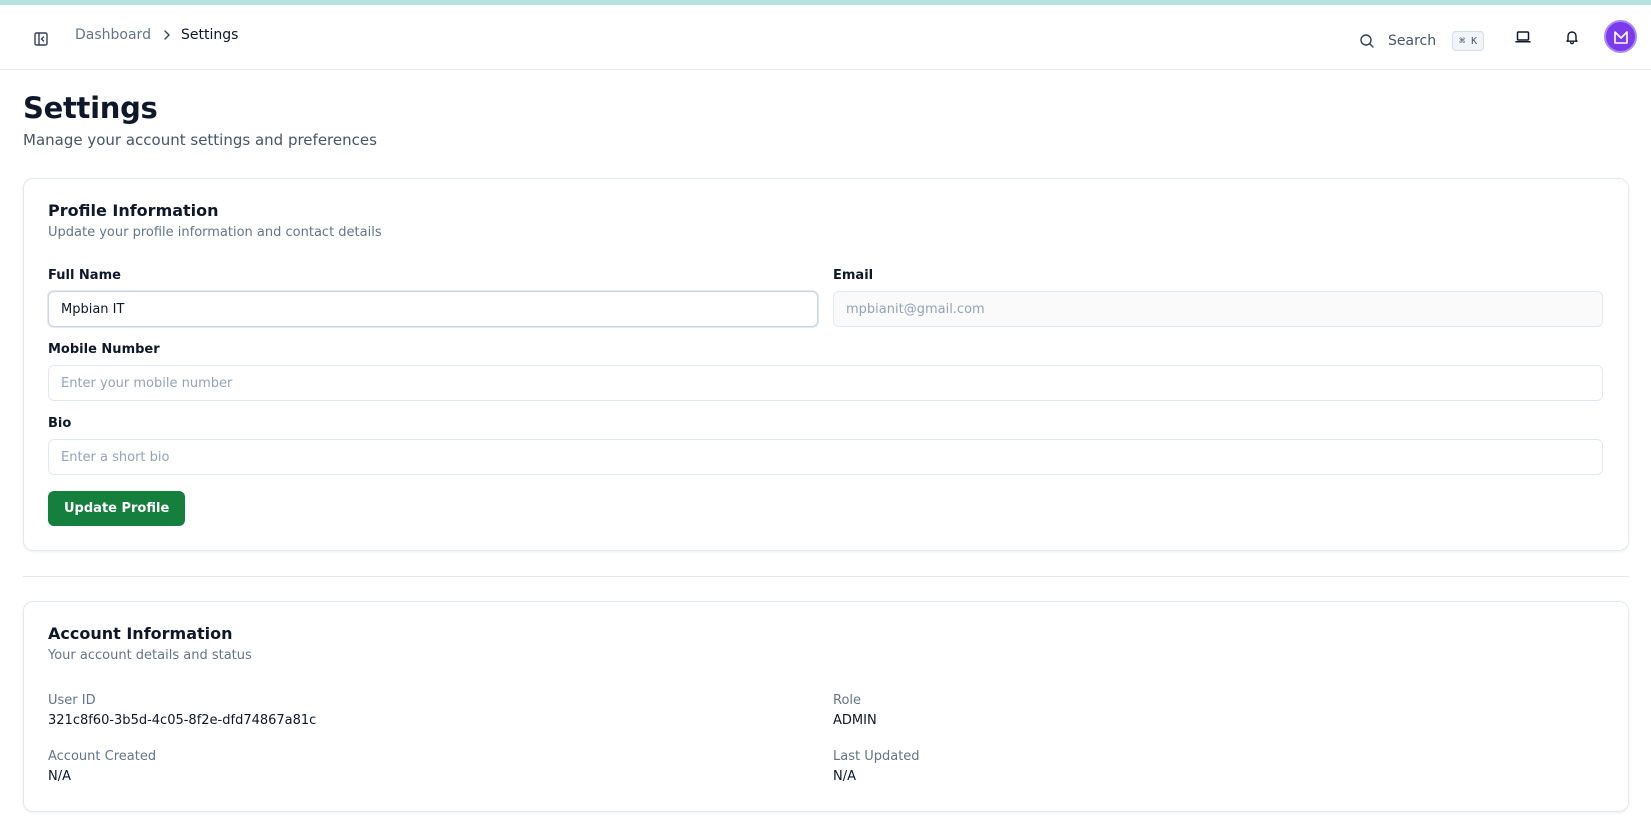 The image size is (1651, 831). What do you see at coordinates (1367, 41) in the screenshot?
I see `search-icon` at bounding box center [1367, 41].